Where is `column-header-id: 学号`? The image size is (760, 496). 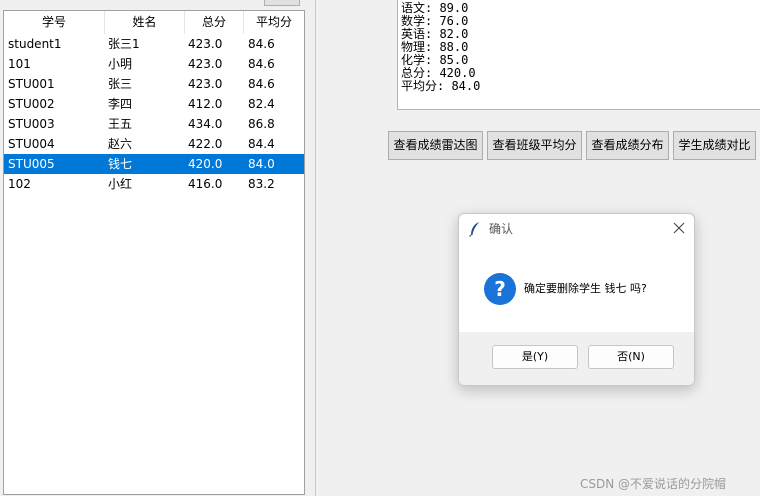
column-header-id: 学号 is located at coordinates (54, 22).